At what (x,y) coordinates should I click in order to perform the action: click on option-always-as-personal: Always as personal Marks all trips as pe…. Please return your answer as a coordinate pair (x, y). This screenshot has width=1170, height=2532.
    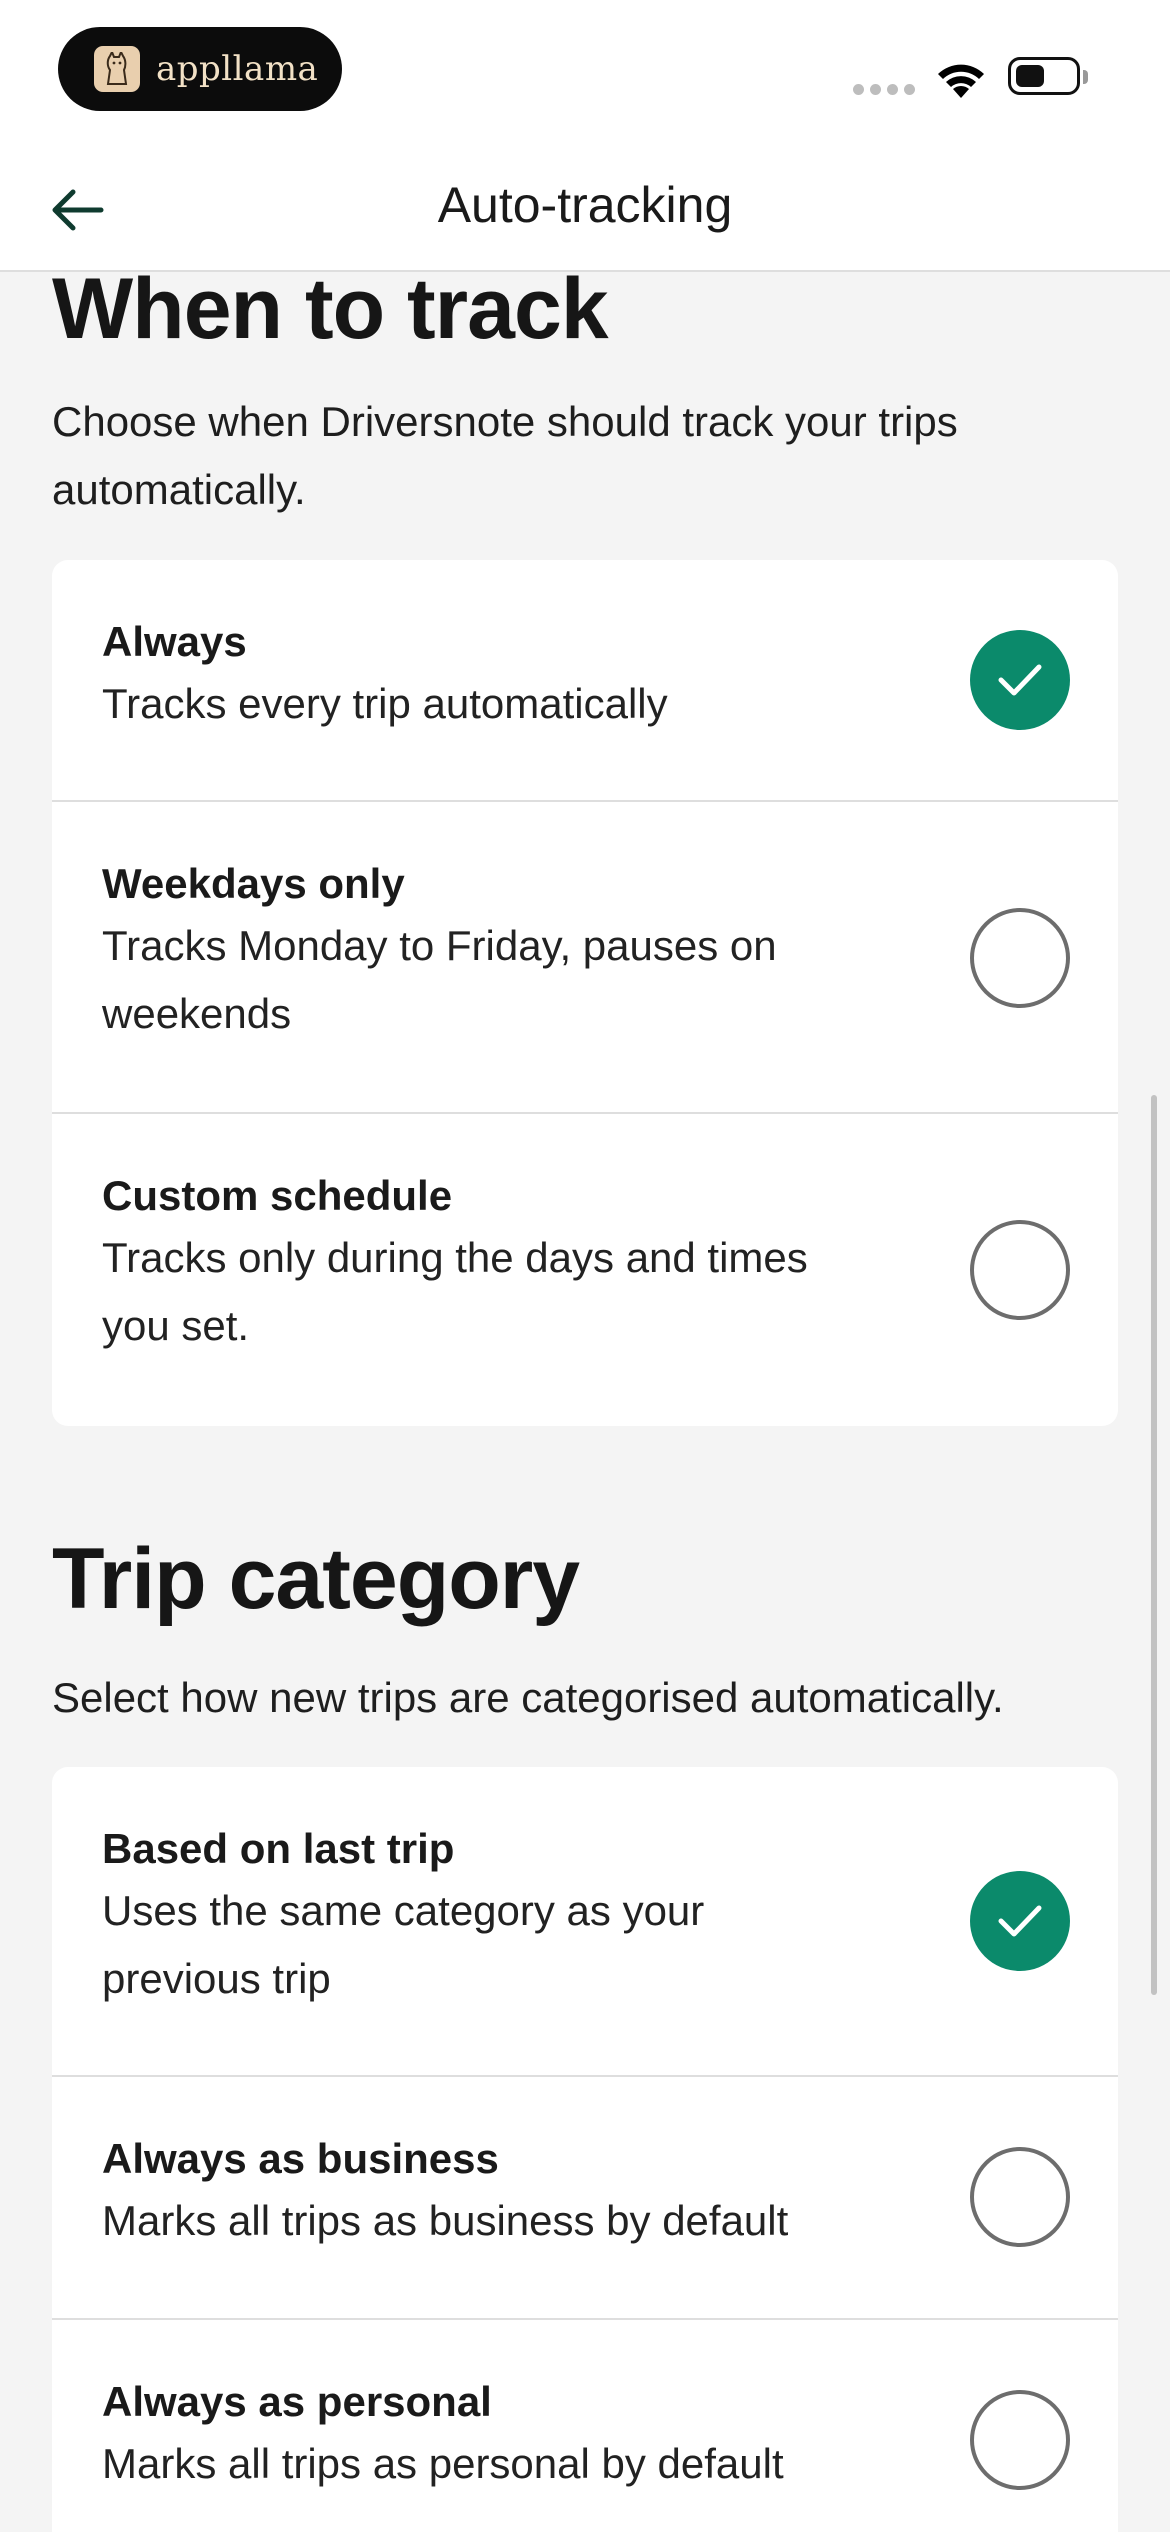
    Looking at the image, I should click on (585, 2426).